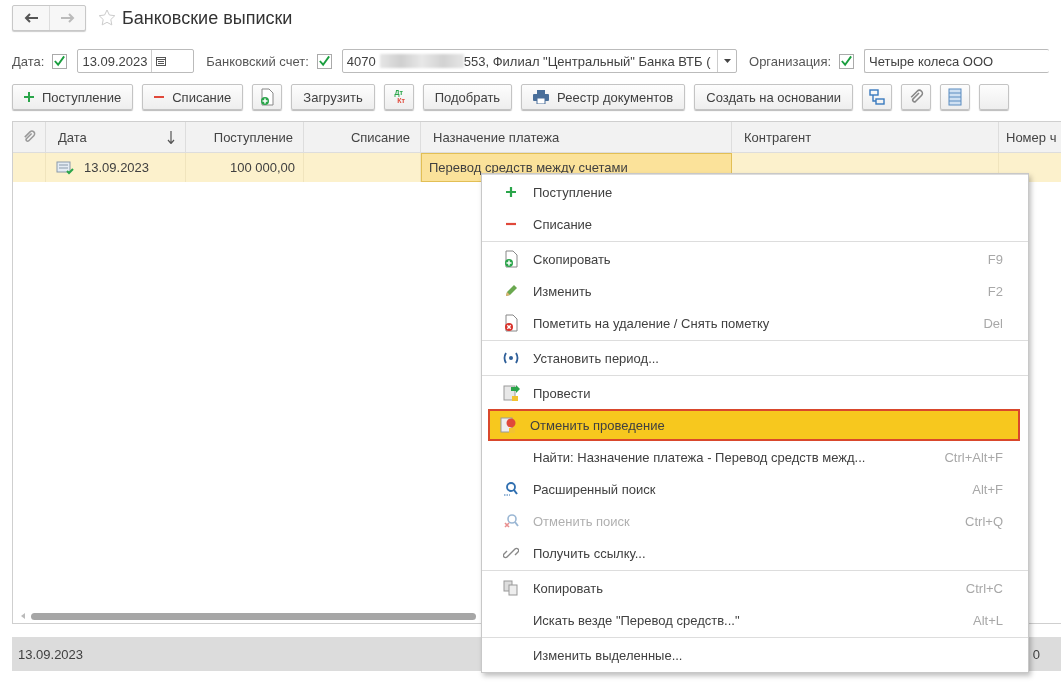 The height and width of the screenshot is (686, 1061). I want to click on column-header: Назначение платежа, so click(576, 137).